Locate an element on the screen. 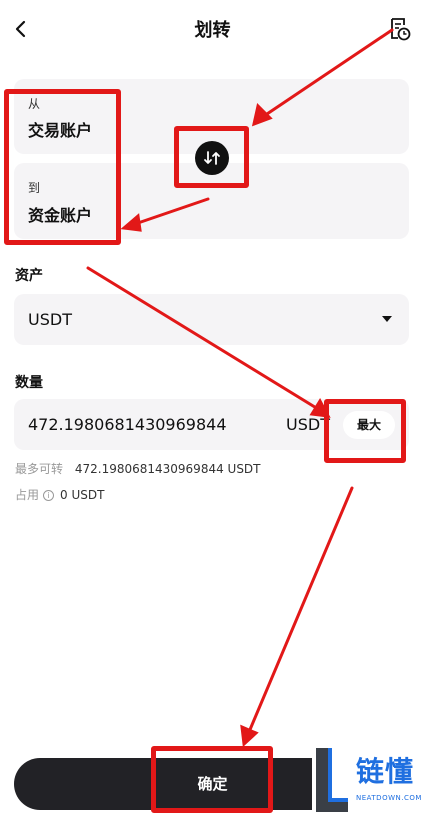  arrowhead-confirm is located at coordinates (249, 736).